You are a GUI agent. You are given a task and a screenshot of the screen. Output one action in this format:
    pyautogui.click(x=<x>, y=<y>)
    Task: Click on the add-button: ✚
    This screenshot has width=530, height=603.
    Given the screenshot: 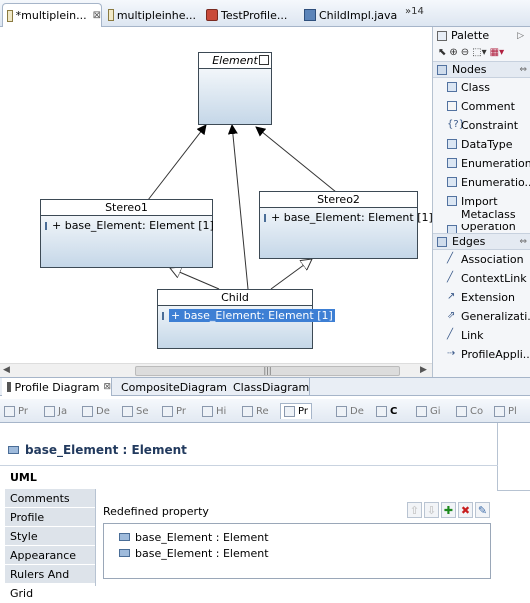 What is the action you would take?
    pyautogui.click(x=448, y=510)
    